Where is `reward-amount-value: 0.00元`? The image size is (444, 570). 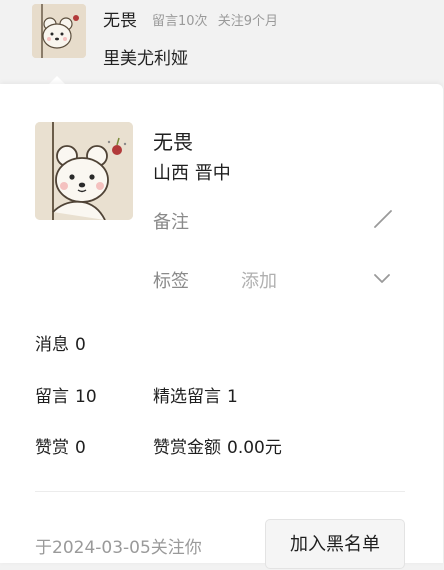 reward-amount-value: 0.00元 is located at coordinates (254, 448).